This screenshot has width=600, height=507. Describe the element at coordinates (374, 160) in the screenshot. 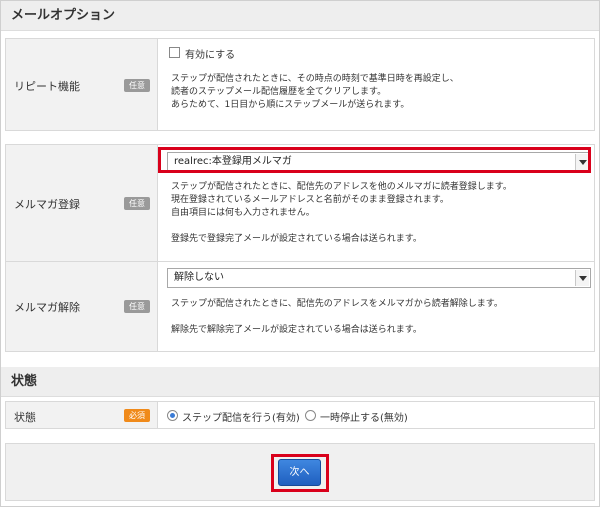

I see `register-select-highlight` at that location.